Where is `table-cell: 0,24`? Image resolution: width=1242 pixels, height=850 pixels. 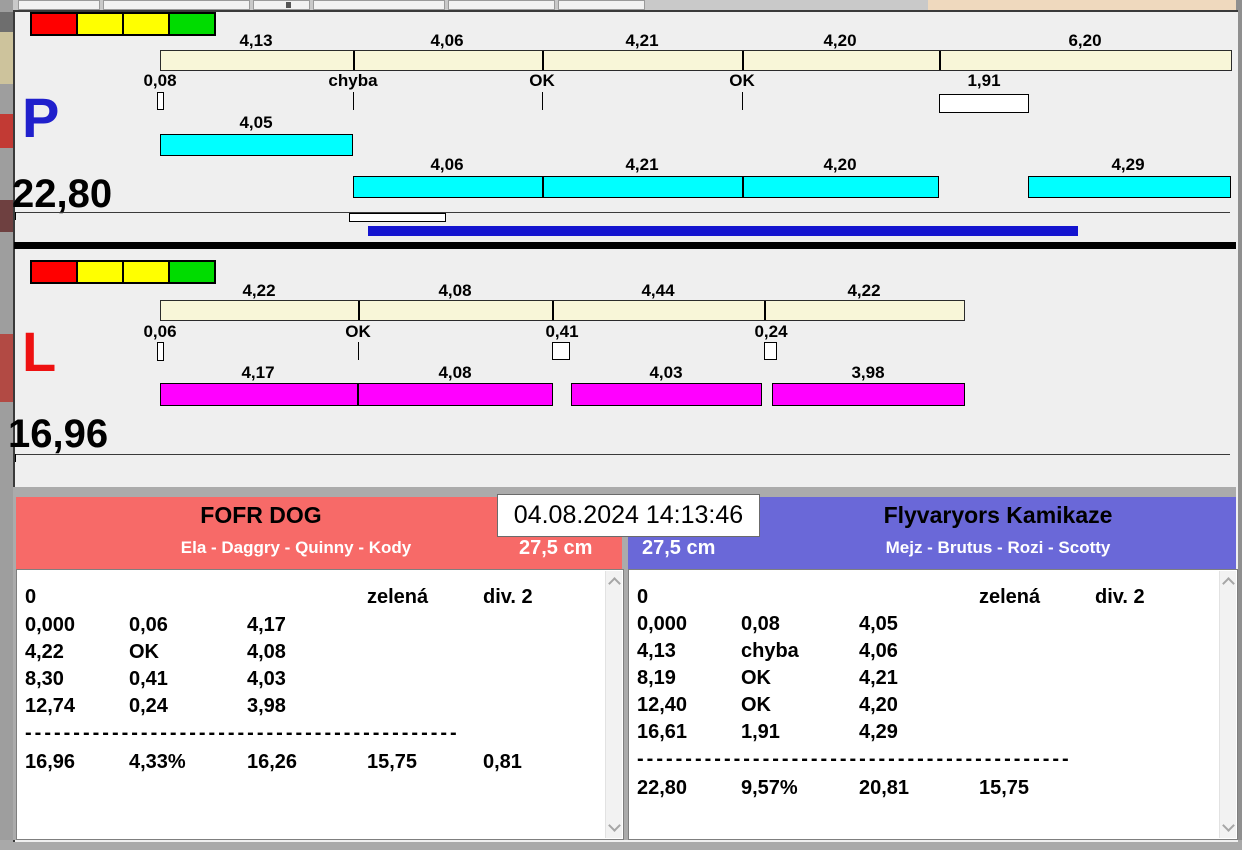 table-cell: 0,24 is located at coordinates (148, 706).